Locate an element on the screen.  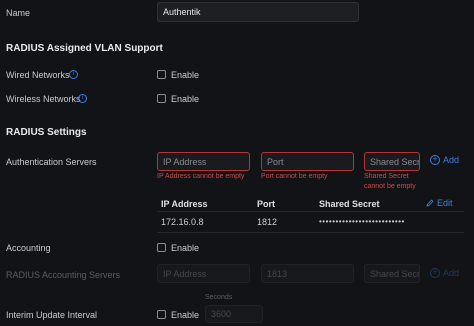
accounting-label: Accounting is located at coordinates (28, 248).